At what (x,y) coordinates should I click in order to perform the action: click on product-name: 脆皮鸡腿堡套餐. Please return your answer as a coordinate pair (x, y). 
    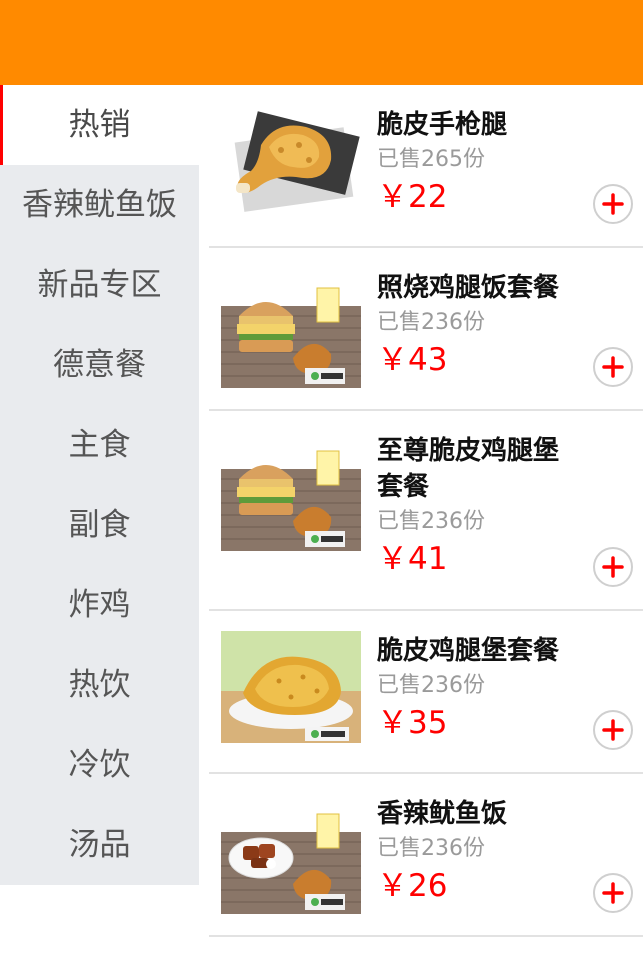
    Looking at the image, I should click on (468, 651).